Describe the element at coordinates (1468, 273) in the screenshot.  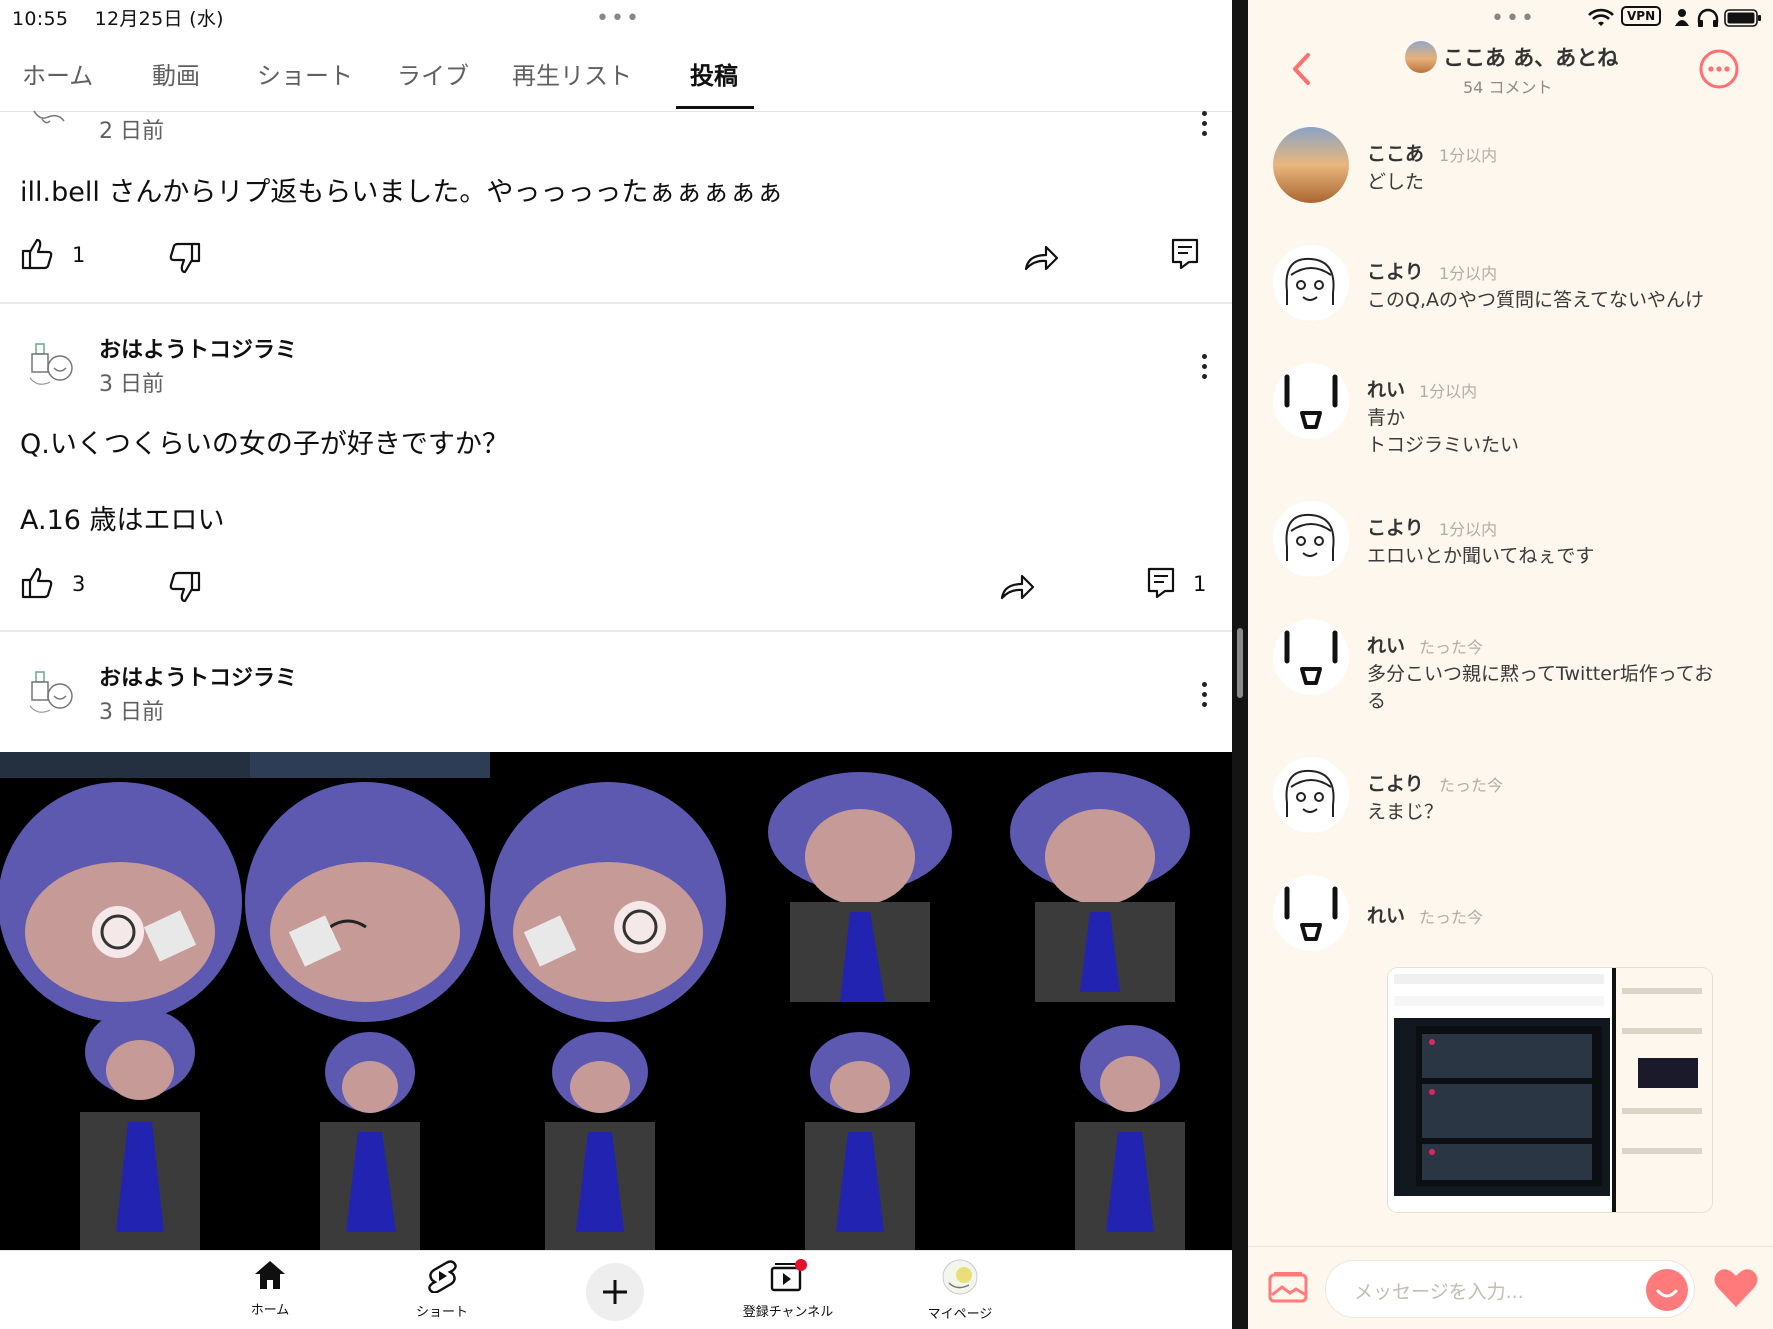
I see `message-time: 1分以内` at that location.